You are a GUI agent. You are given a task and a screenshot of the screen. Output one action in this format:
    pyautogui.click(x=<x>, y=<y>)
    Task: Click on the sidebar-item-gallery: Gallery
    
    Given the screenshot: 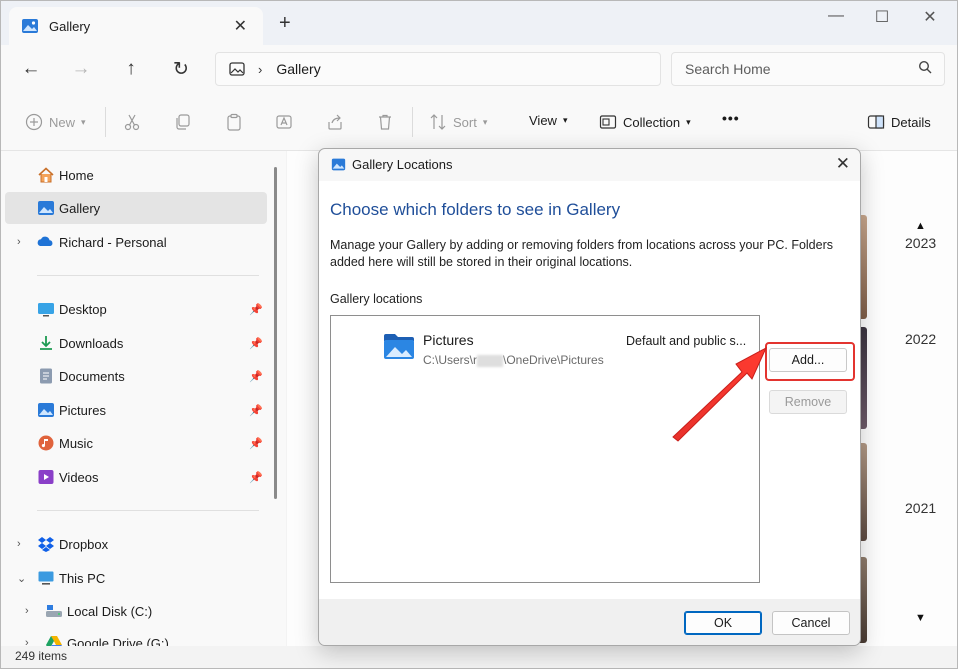 What is the action you would take?
    pyautogui.click(x=136, y=208)
    